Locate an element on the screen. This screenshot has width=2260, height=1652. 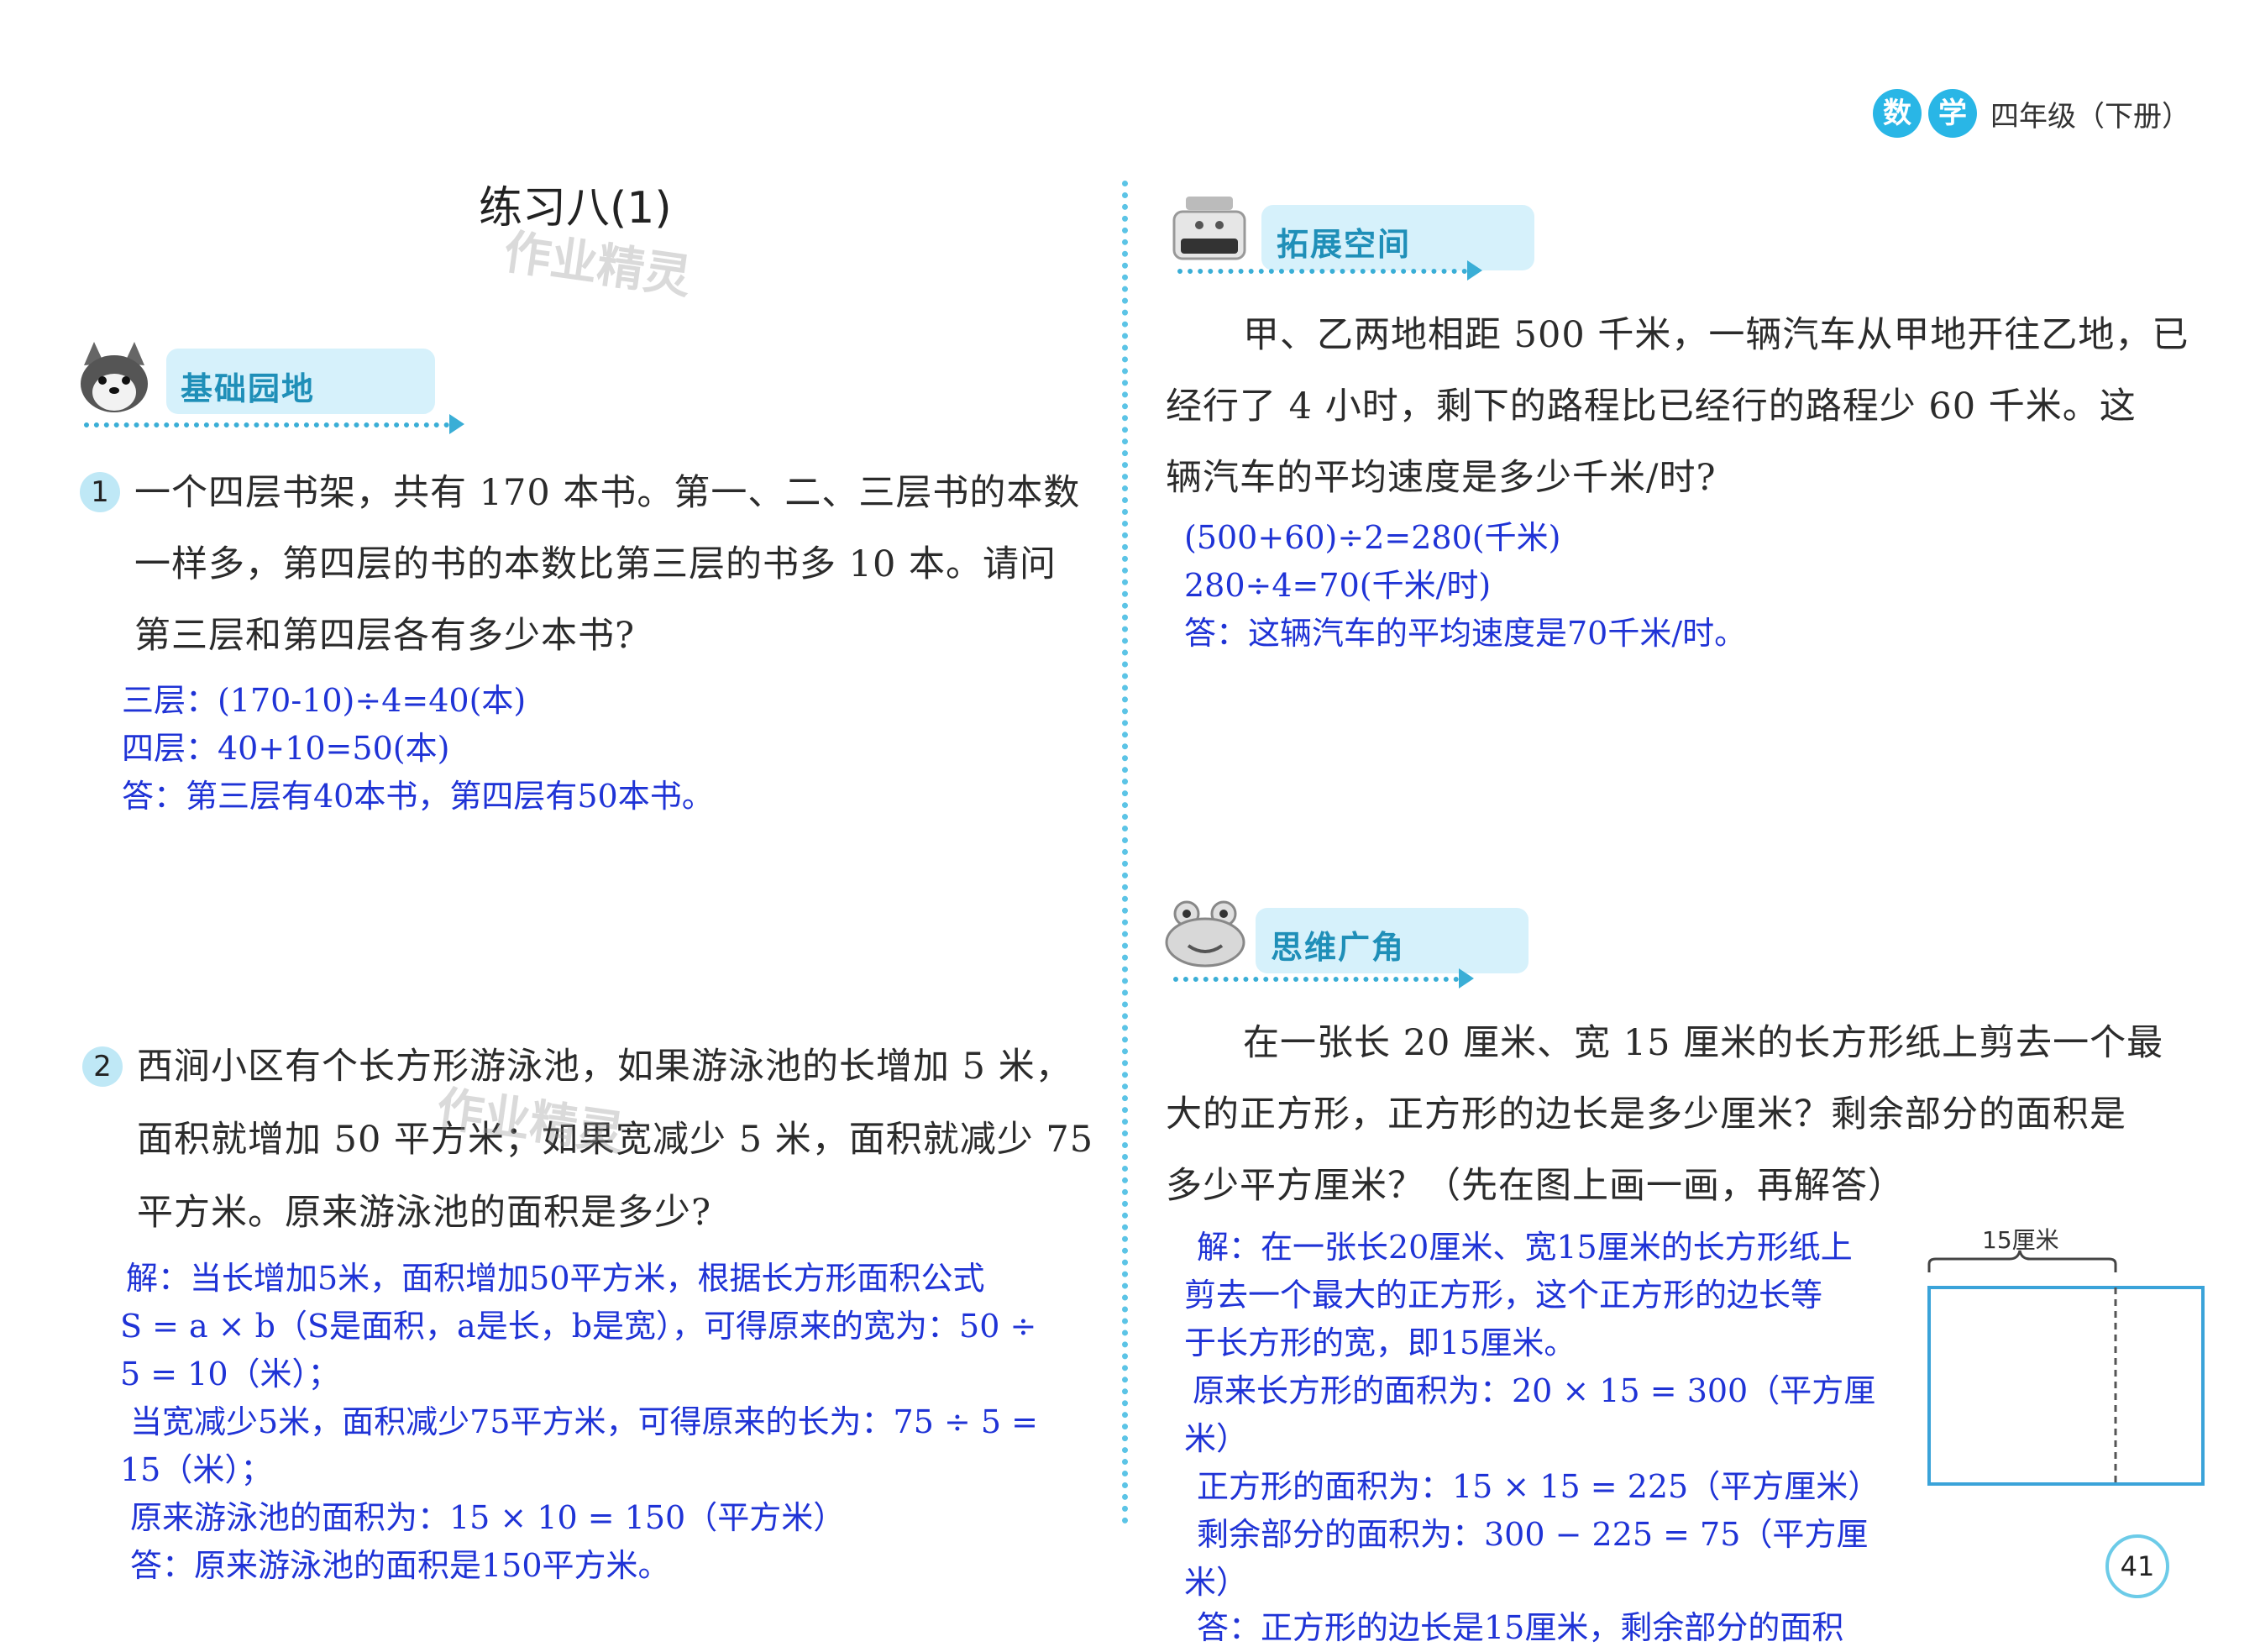
page-divider is located at coordinates (1125, 852).